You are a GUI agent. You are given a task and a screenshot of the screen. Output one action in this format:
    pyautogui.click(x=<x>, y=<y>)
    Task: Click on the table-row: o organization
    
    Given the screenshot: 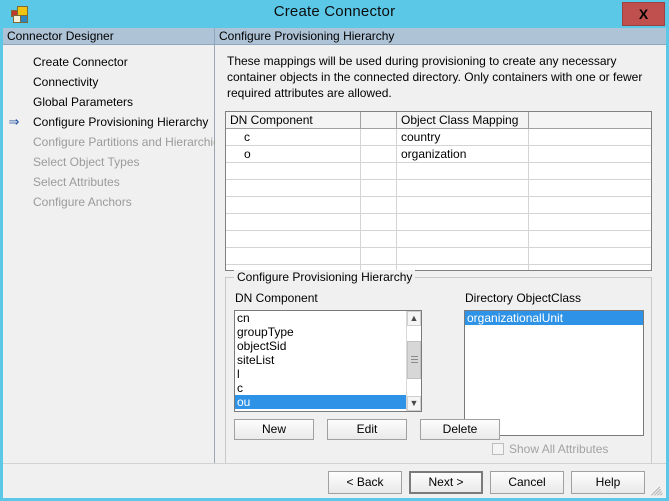 What is the action you would take?
    pyautogui.click(x=438, y=154)
    